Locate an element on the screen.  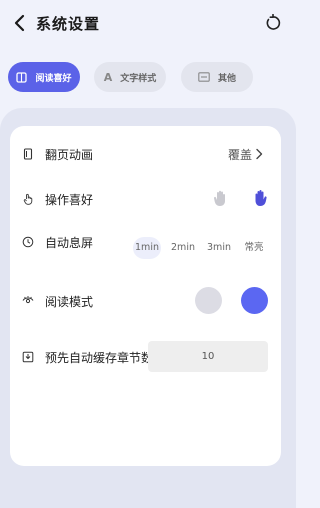
tab-label: 文字样式 is located at coordinates (138, 78).